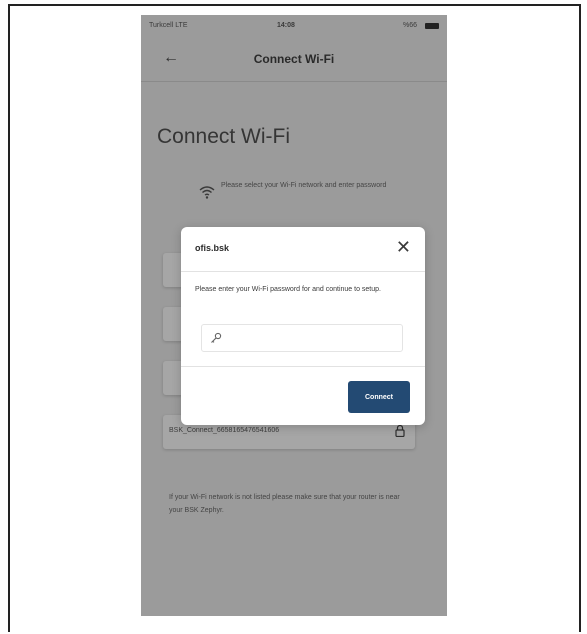 This screenshot has height=634, width=587. Describe the element at coordinates (286, 25) in the screenshot. I see `status-time: 14:08` at that location.